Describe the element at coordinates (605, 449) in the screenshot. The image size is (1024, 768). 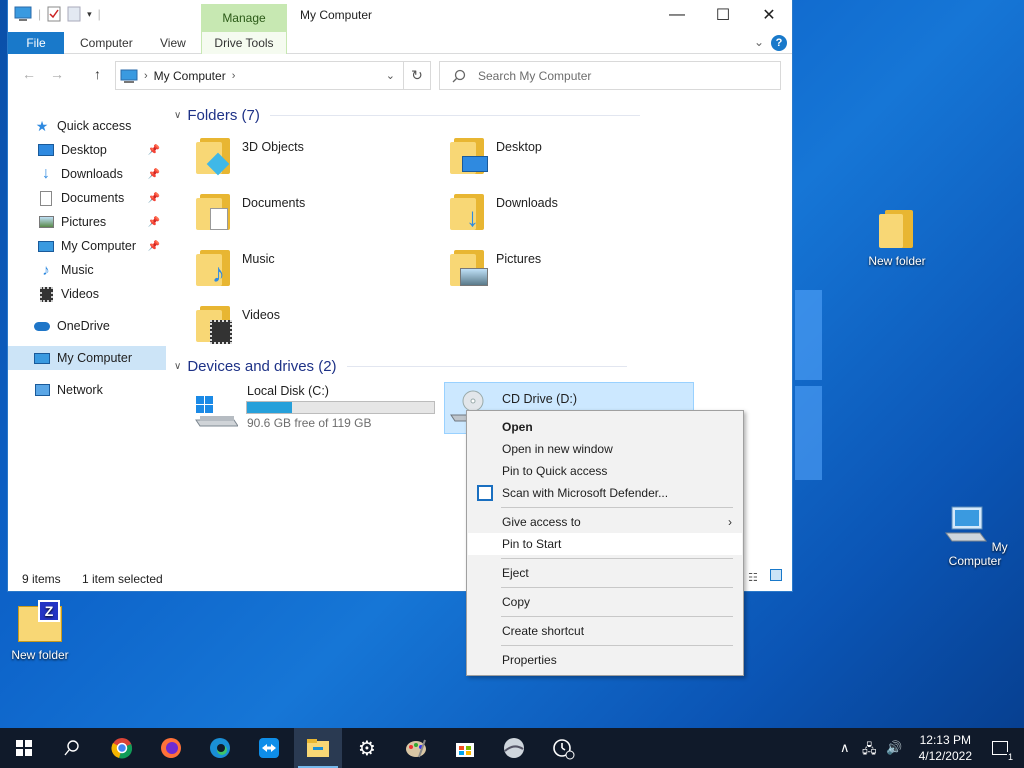
I see `menu-item-open-new-window: Open in new window` at that location.